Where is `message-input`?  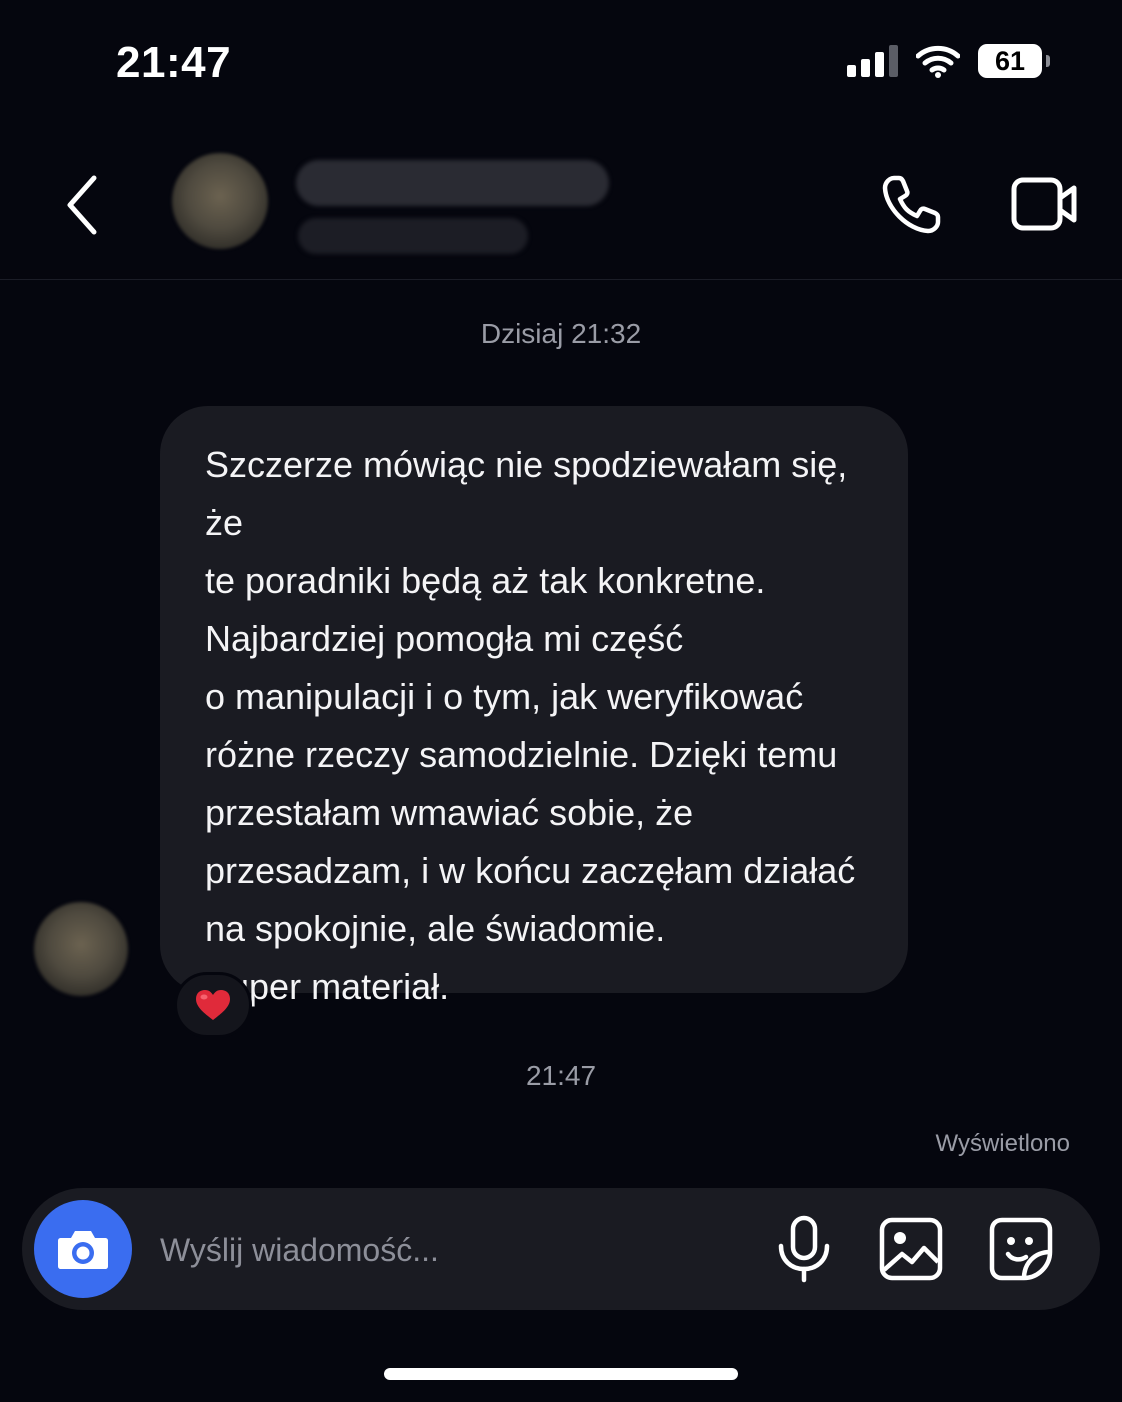 message-input is located at coordinates (440, 1250).